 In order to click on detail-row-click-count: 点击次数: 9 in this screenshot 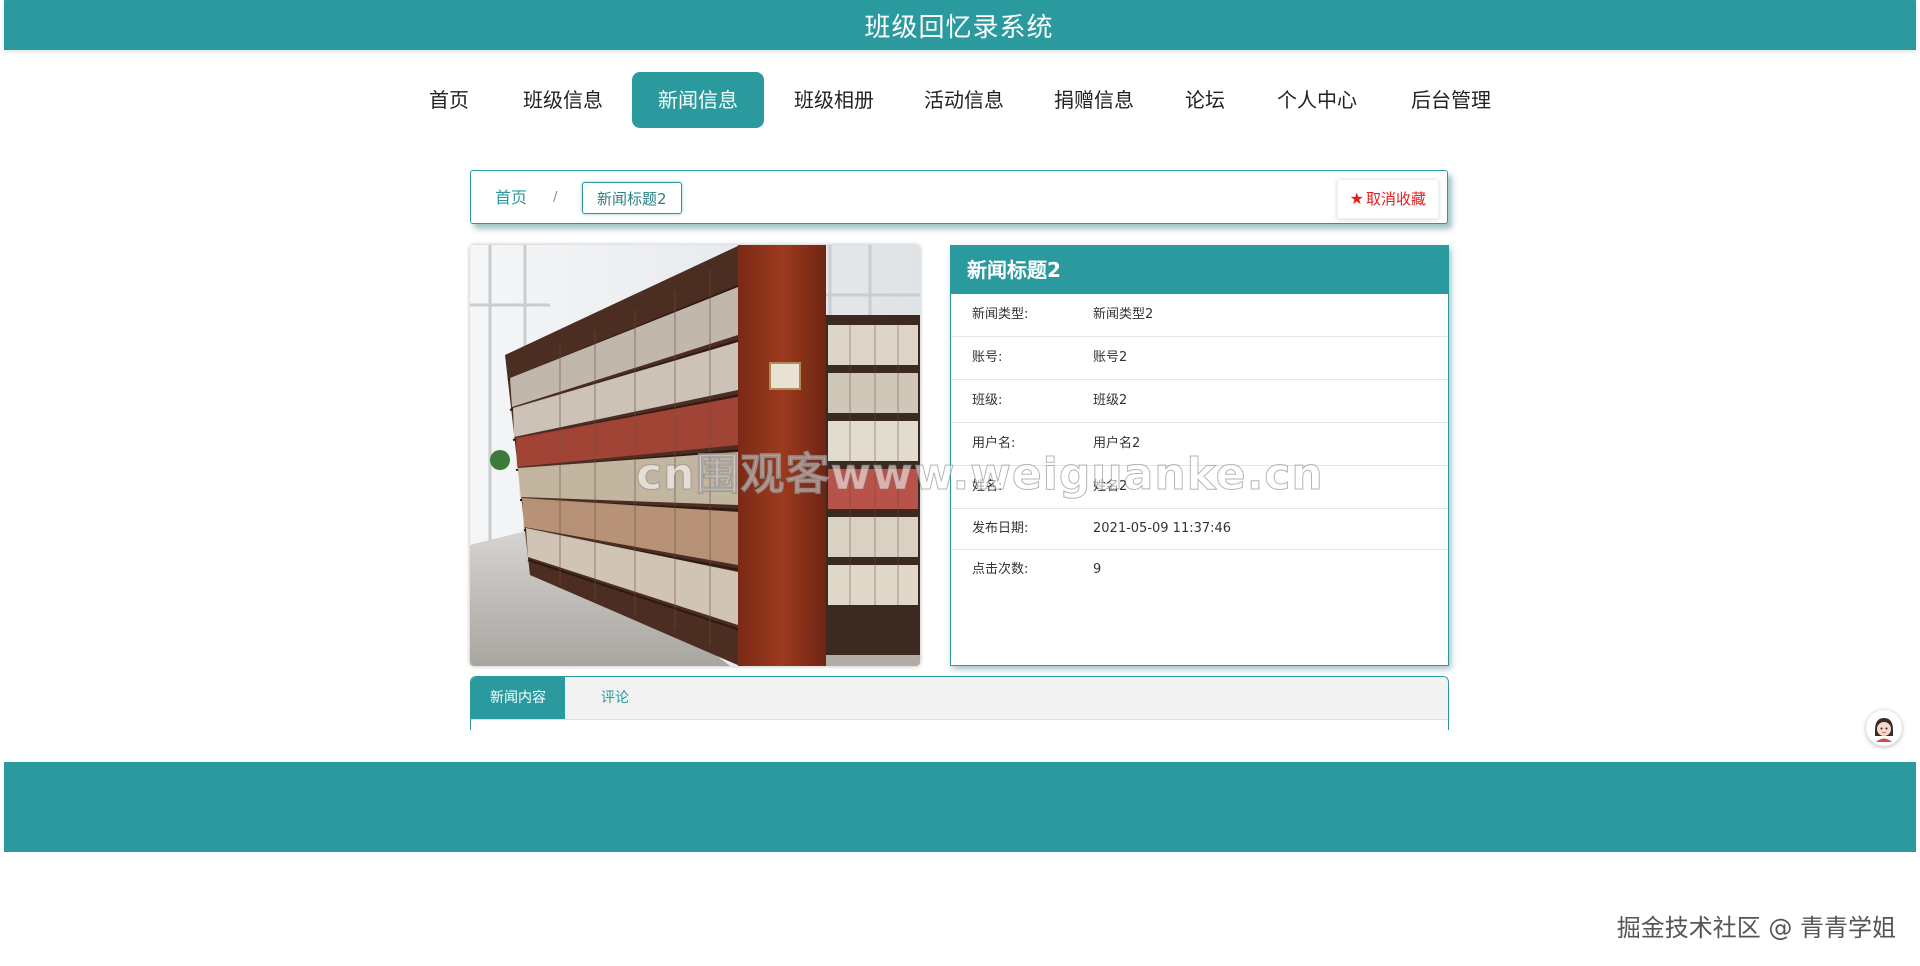, I will do `click(1199, 570)`.